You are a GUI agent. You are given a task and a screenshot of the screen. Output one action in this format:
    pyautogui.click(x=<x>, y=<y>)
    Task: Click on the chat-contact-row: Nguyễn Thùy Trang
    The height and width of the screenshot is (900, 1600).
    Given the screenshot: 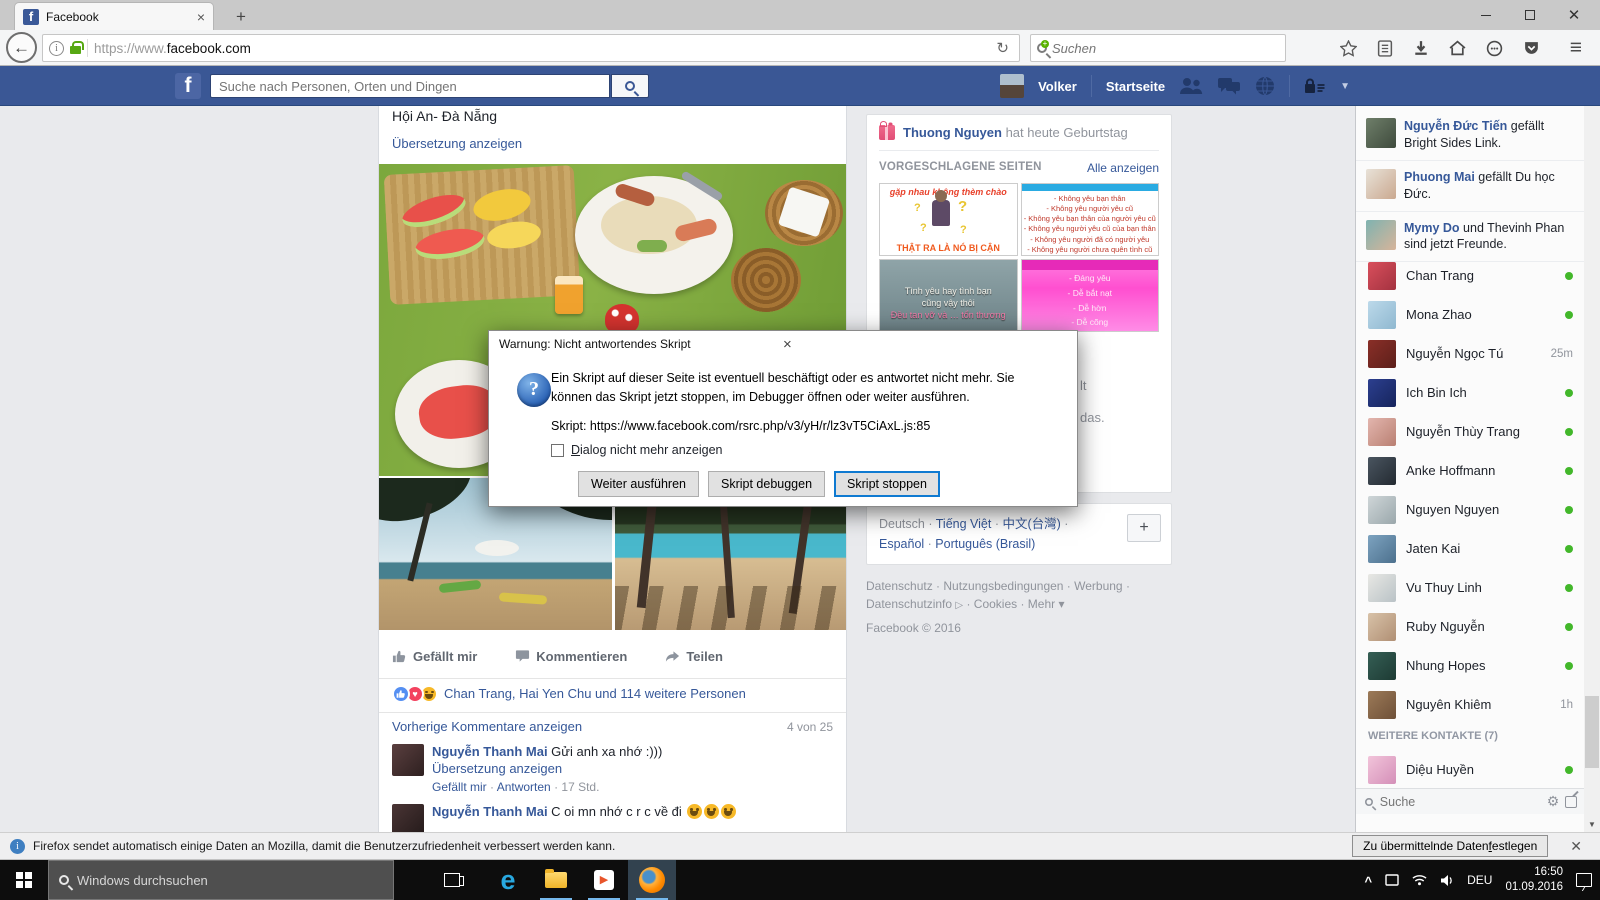 What is the action you would take?
    pyautogui.click(x=1470, y=431)
    